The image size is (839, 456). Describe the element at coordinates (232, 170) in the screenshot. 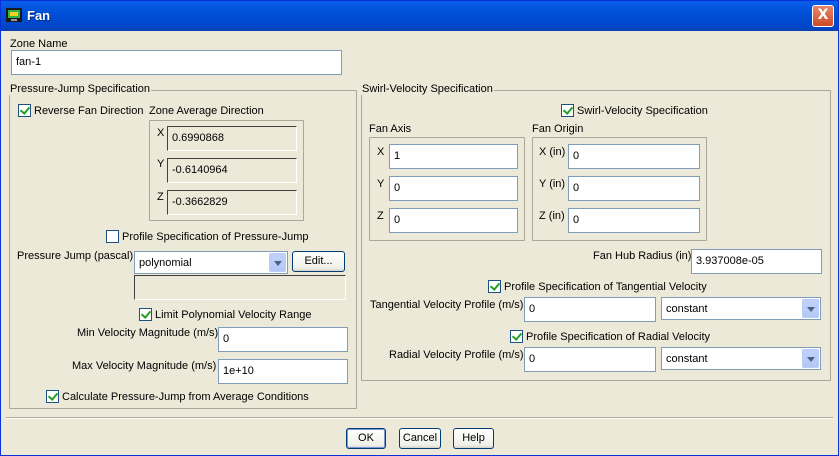

I see `zone-avg-y-field: -0.6140964` at that location.